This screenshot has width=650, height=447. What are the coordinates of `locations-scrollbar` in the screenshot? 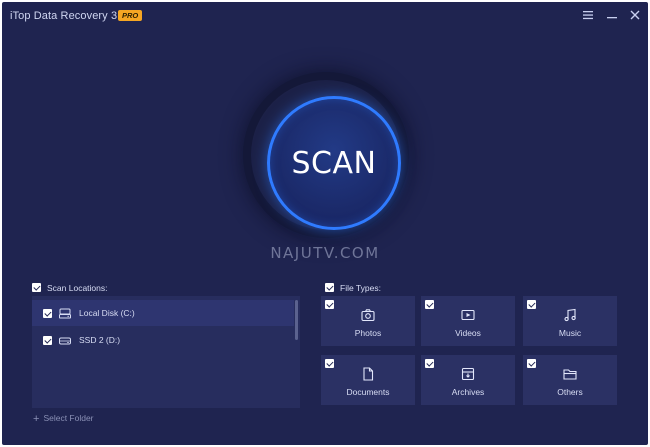 It's located at (296, 320).